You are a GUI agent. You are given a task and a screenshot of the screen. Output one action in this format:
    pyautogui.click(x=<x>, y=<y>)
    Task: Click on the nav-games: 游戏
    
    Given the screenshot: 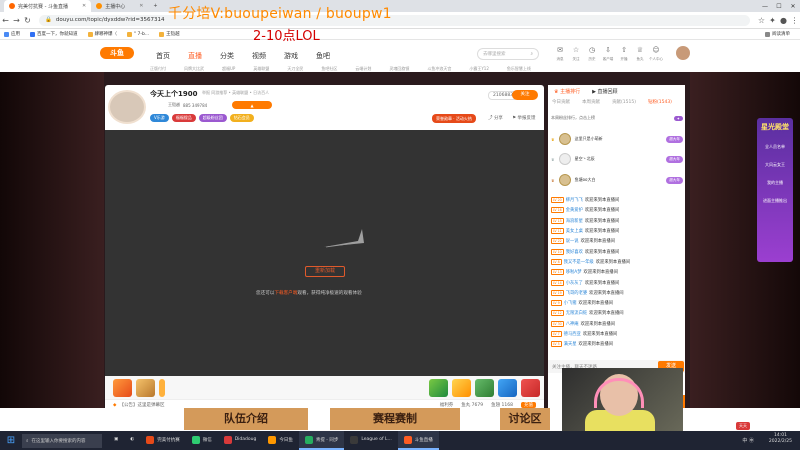 What is the action you would take?
    pyautogui.click(x=291, y=56)
    